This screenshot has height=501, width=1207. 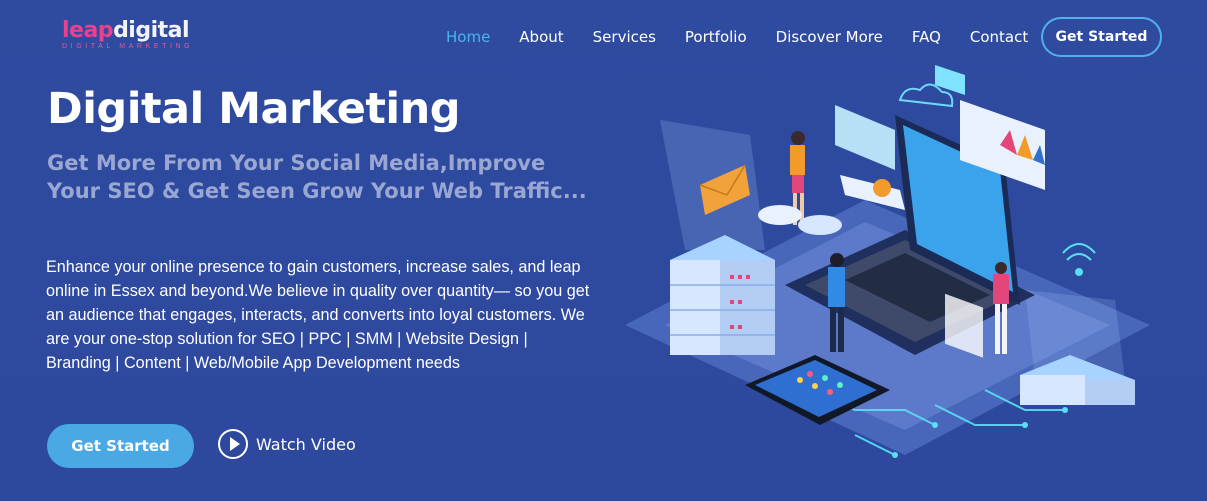 What do you see at coordinates (468, 37) in the screenshot?
I see `nav-home: Home` at bounding box center [468, 37].